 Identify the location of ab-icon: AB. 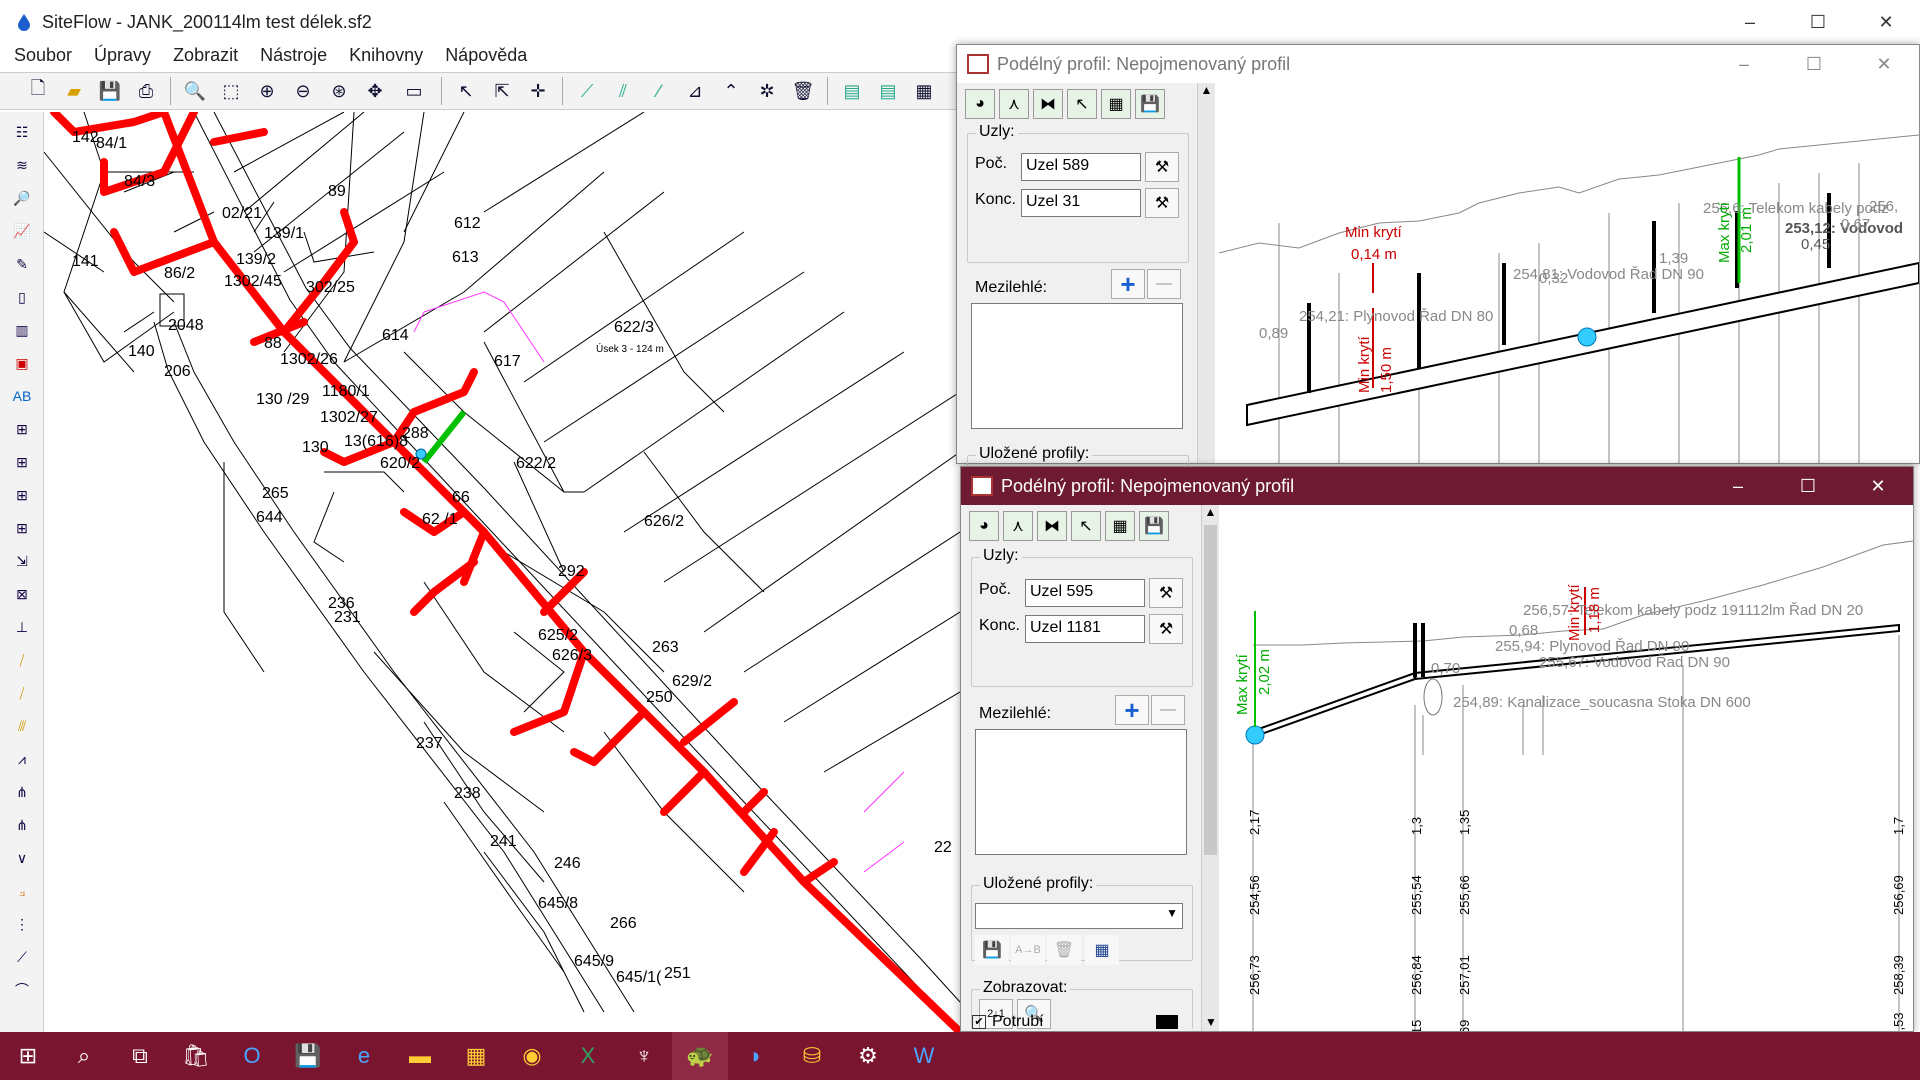
(22, 396).